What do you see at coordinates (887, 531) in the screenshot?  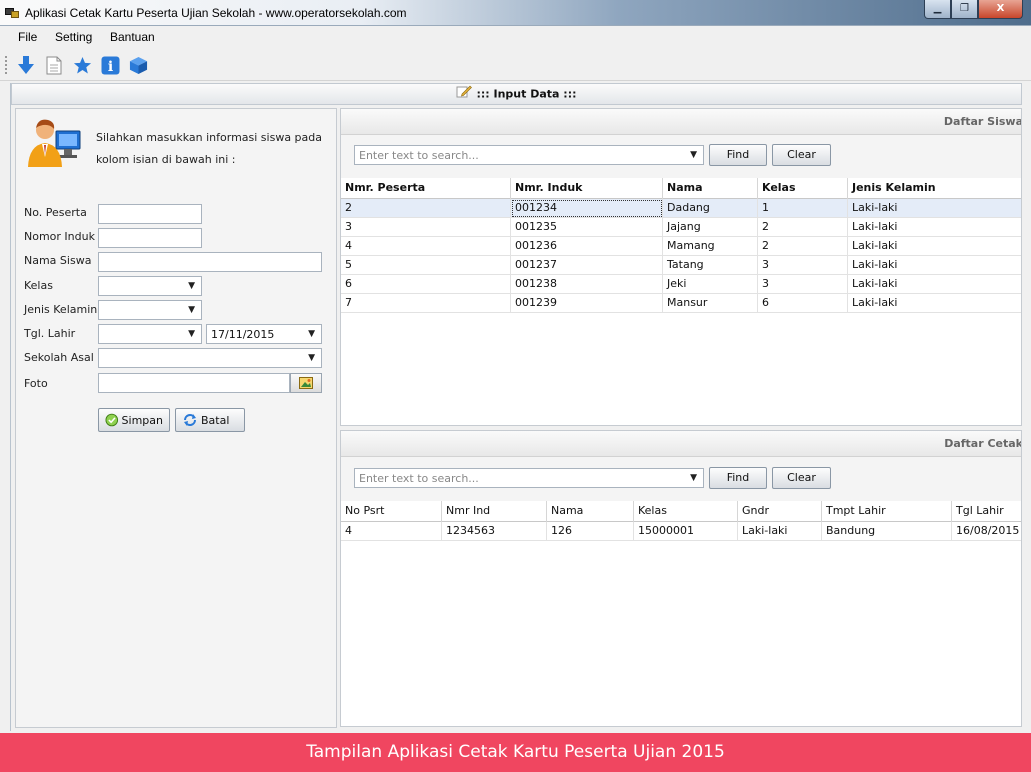 I see `table-cell: Bandung` at bounding box center [887, 531].